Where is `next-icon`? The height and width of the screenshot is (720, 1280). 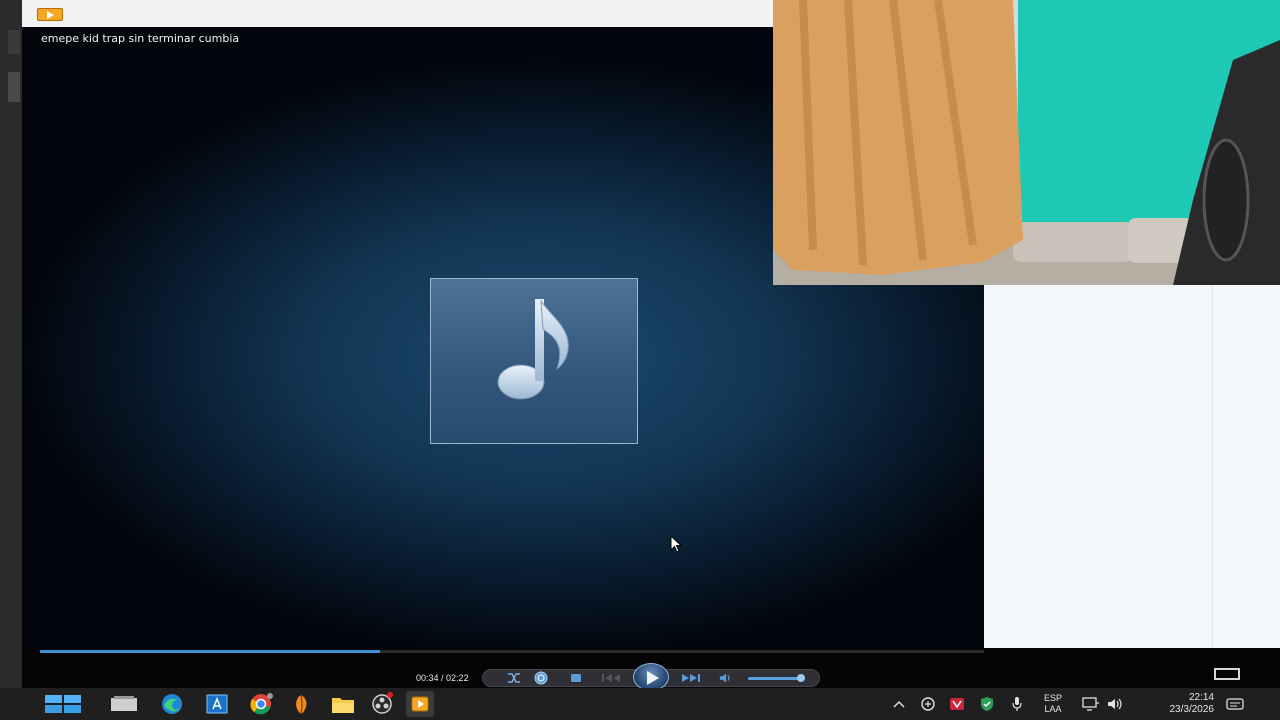
next-icon is located at coordinates (691, 678).